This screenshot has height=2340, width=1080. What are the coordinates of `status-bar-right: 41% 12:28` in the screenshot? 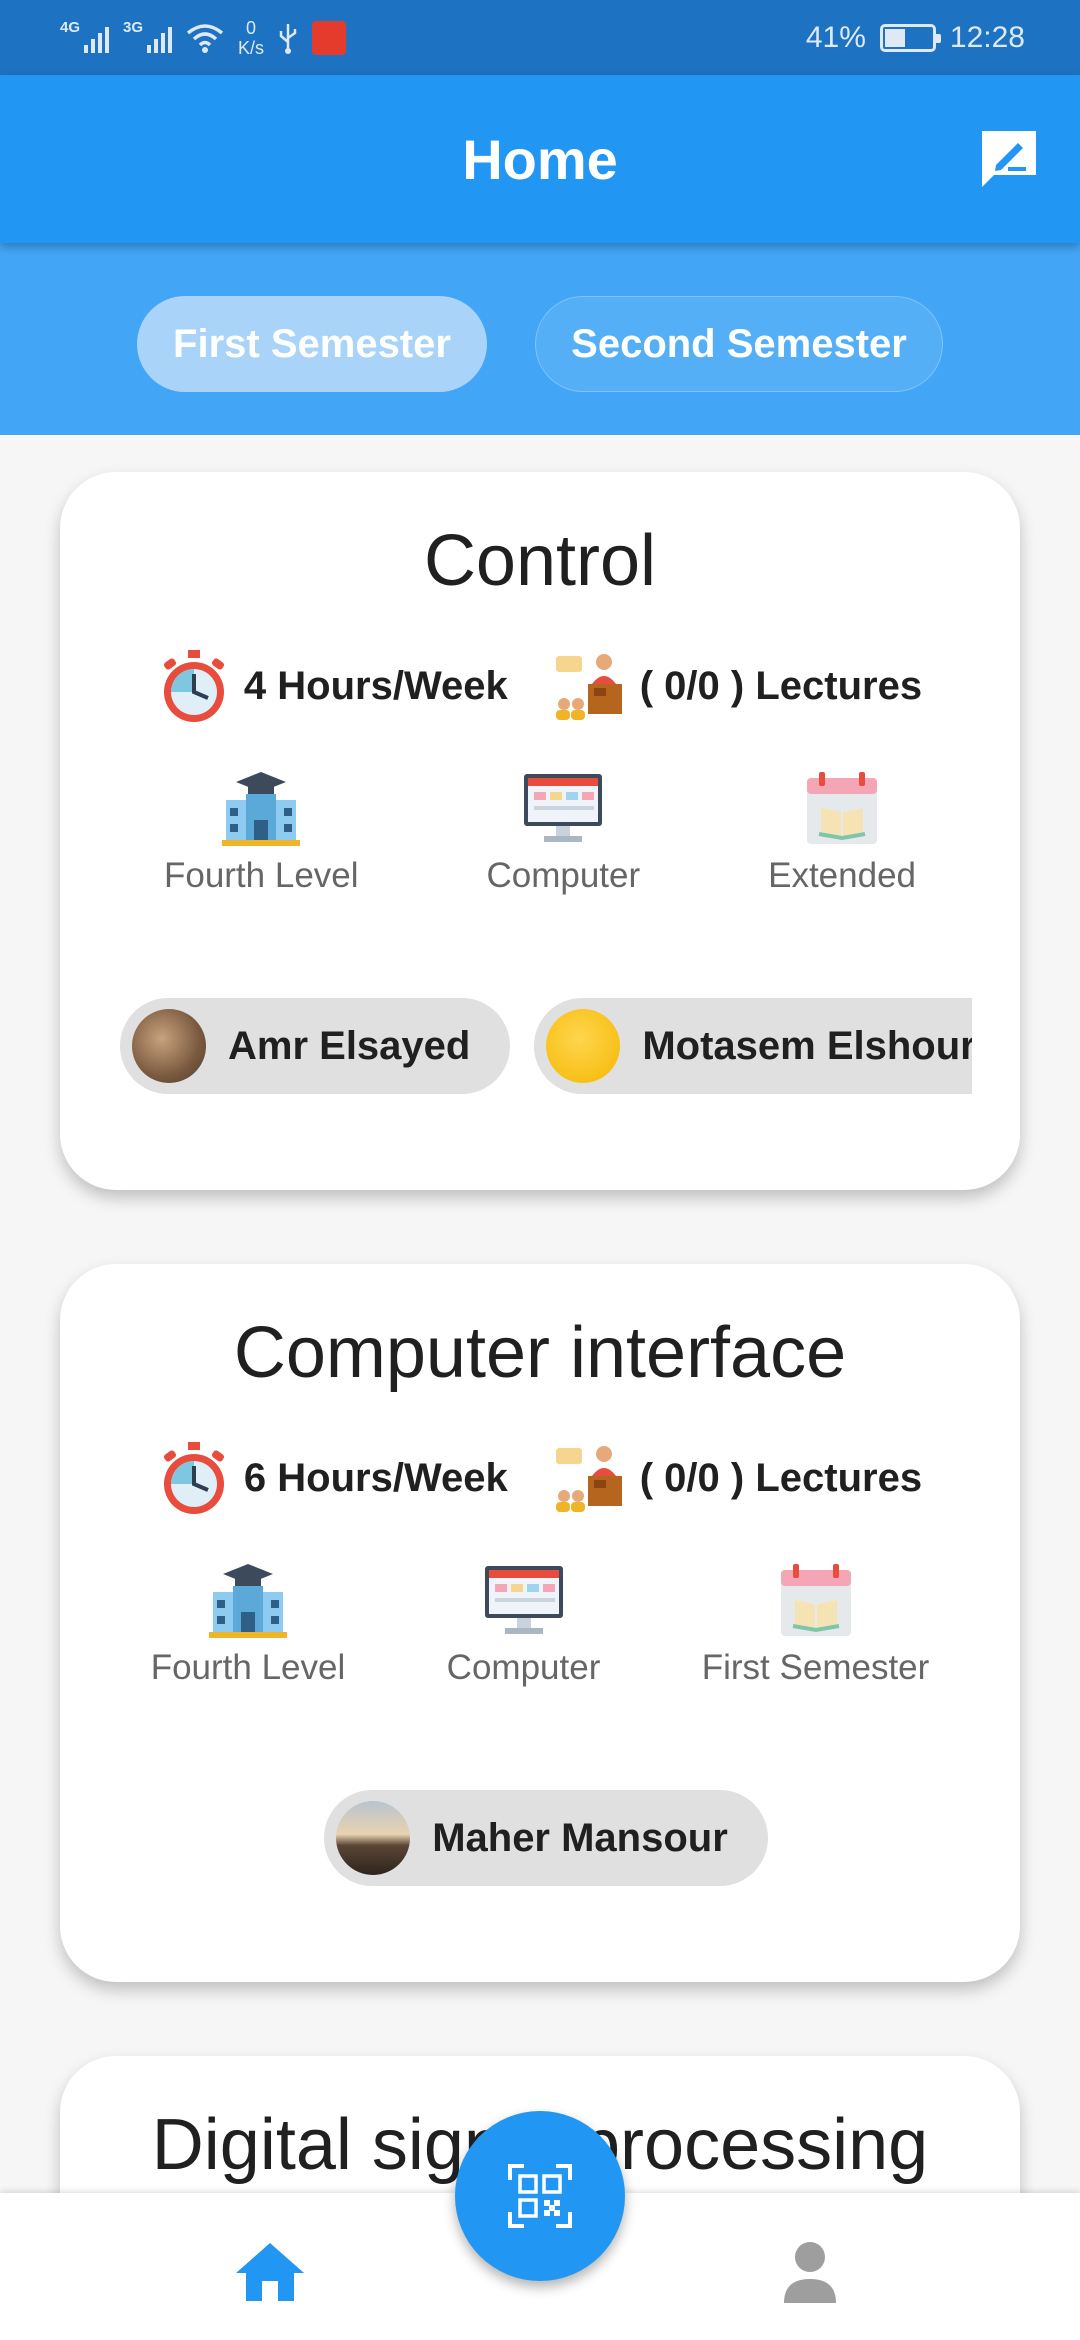 It's located at (915, 38).